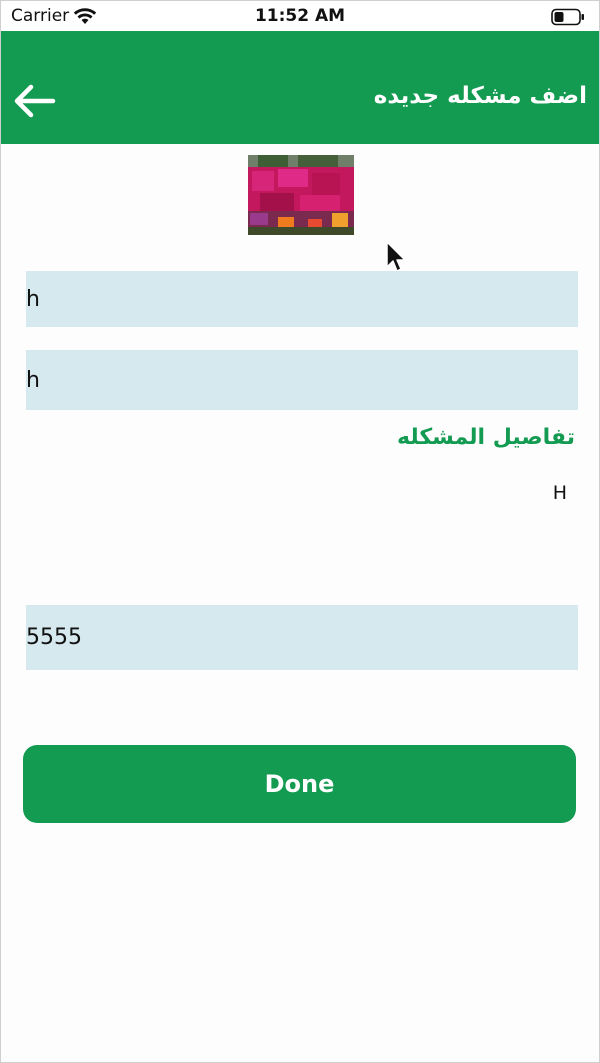 Image resolution: width=600 pixels, height=1063 pixels. Describe the element at coordinates (300, 87) in the screenshot. I see `app-bar: اضف مشكله جديده` at that location.